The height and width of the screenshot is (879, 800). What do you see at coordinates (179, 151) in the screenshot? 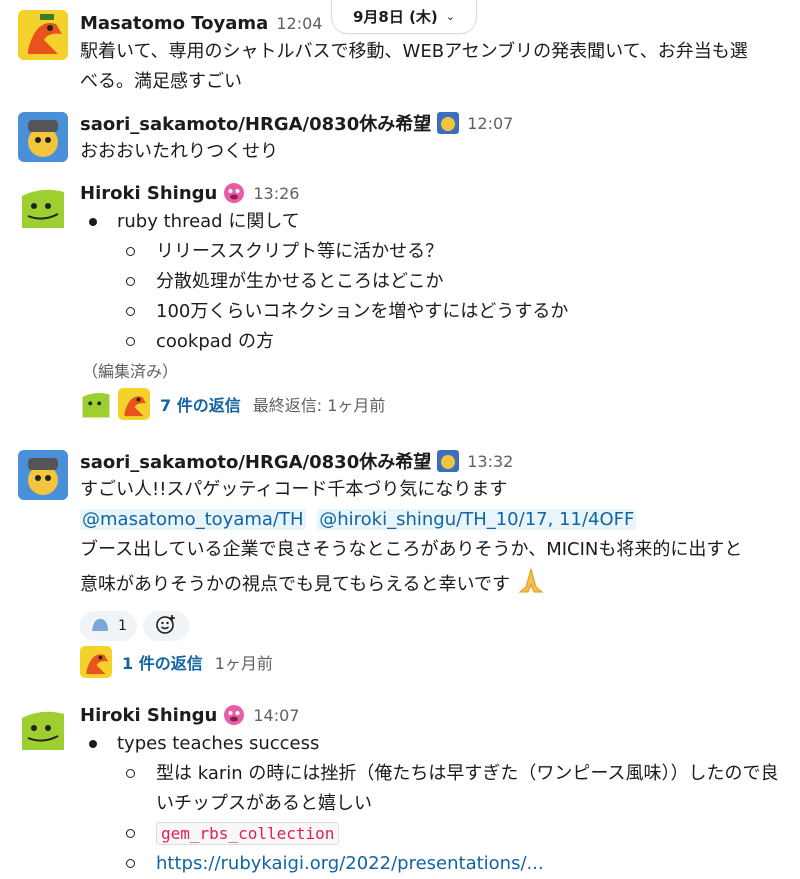
I see `message-text: おおおいたれりつくせり` at bounding box center [179, 151].